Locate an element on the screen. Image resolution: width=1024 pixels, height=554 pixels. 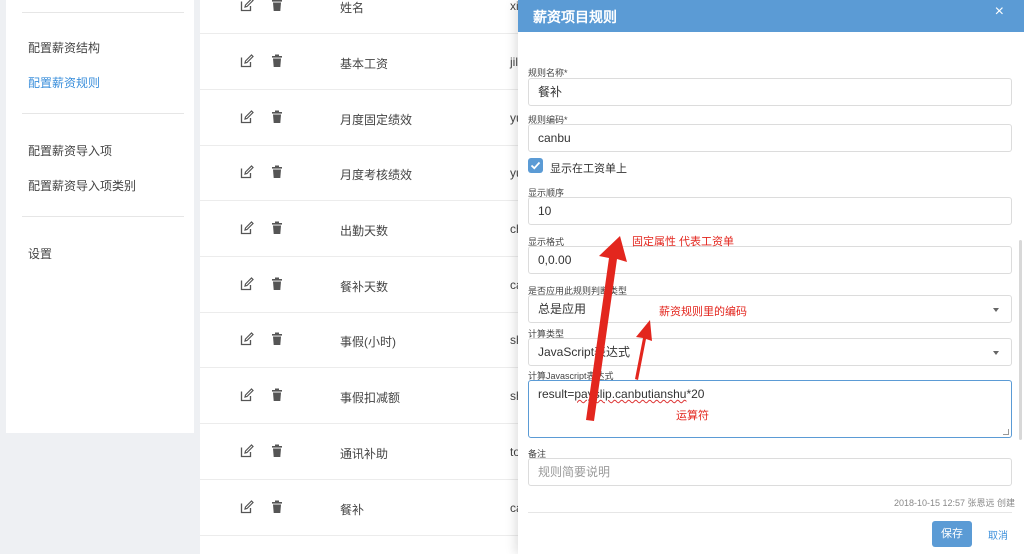
table-row: 月度固定绩效 yu is located at coordinates (361, 118).